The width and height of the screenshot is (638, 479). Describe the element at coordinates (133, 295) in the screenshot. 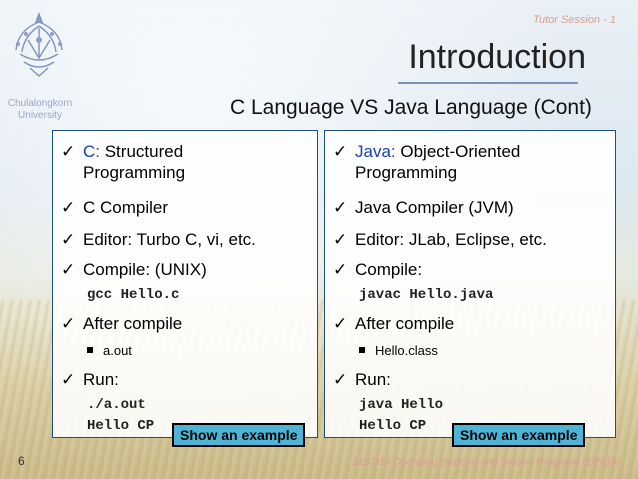

I see `compile-command: gcc Hello.c` at that location.